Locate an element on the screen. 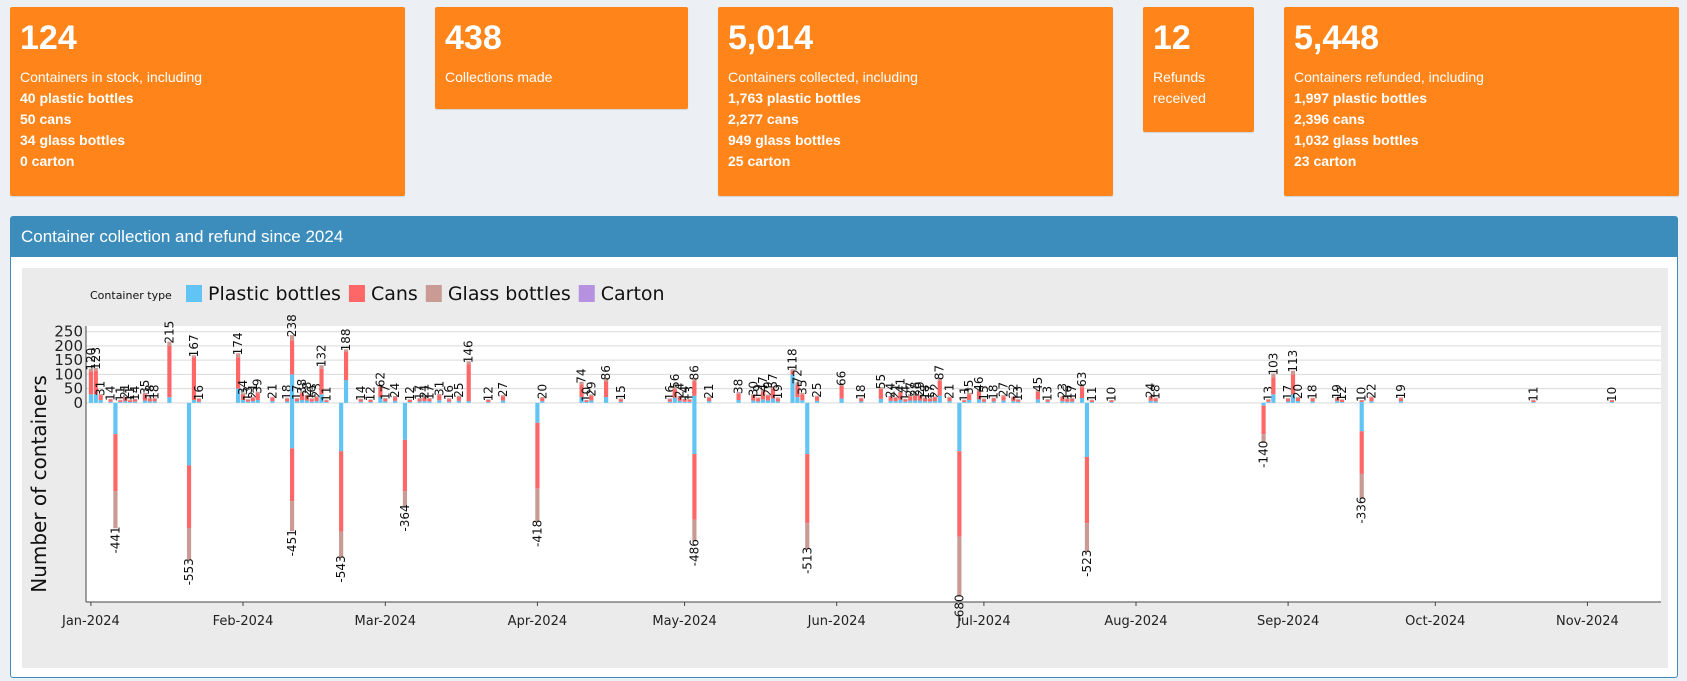 The height and width of the screenshot is (681, 1687). tile-value: 12 is located at coordinates (1172, 38).